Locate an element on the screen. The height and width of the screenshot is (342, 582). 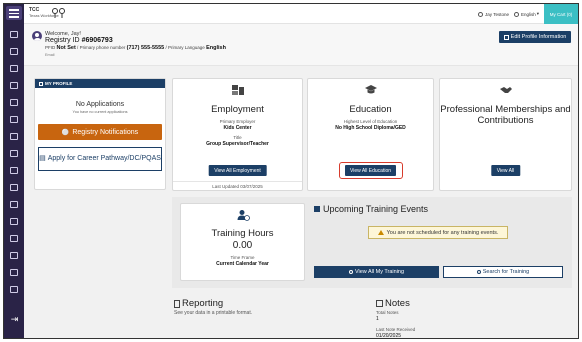
profile-icon is located at coordinates (41, 83).